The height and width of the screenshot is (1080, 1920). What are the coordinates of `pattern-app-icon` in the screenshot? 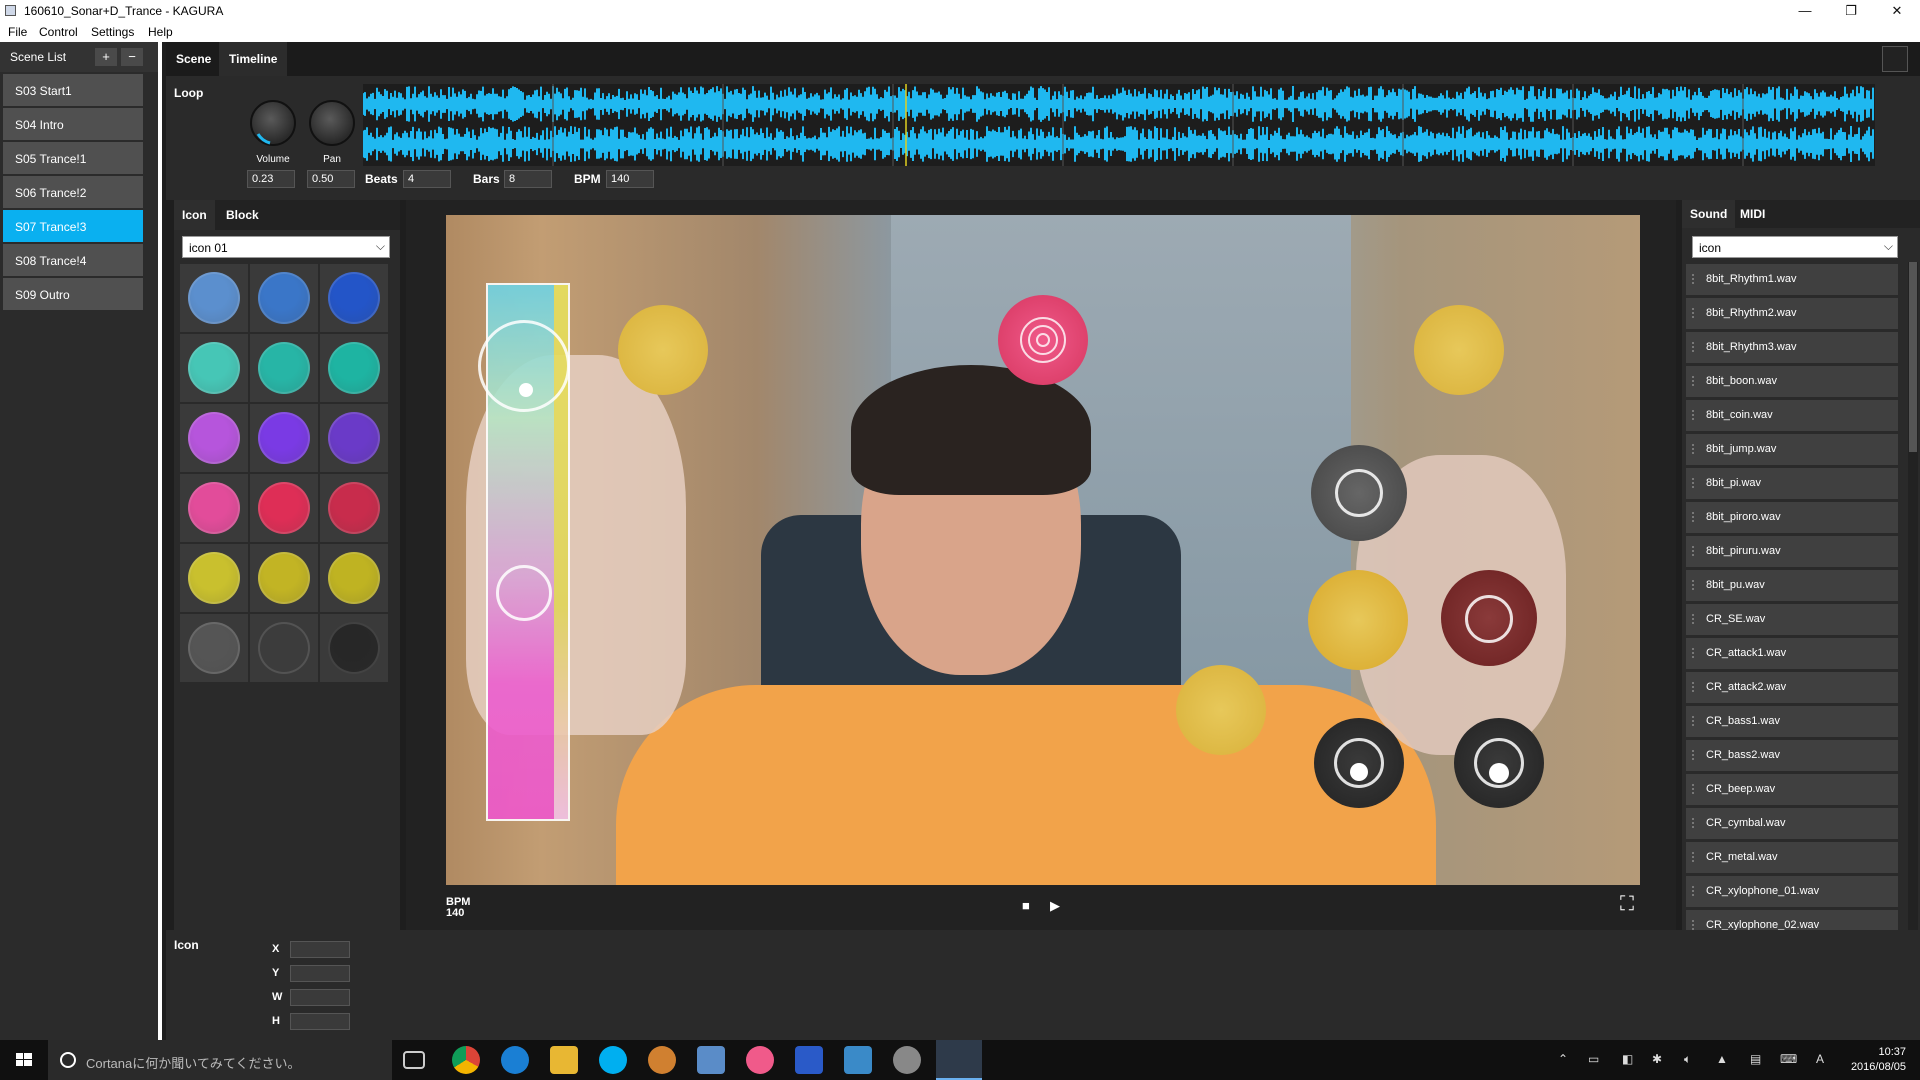 It's located at (809, 1060).